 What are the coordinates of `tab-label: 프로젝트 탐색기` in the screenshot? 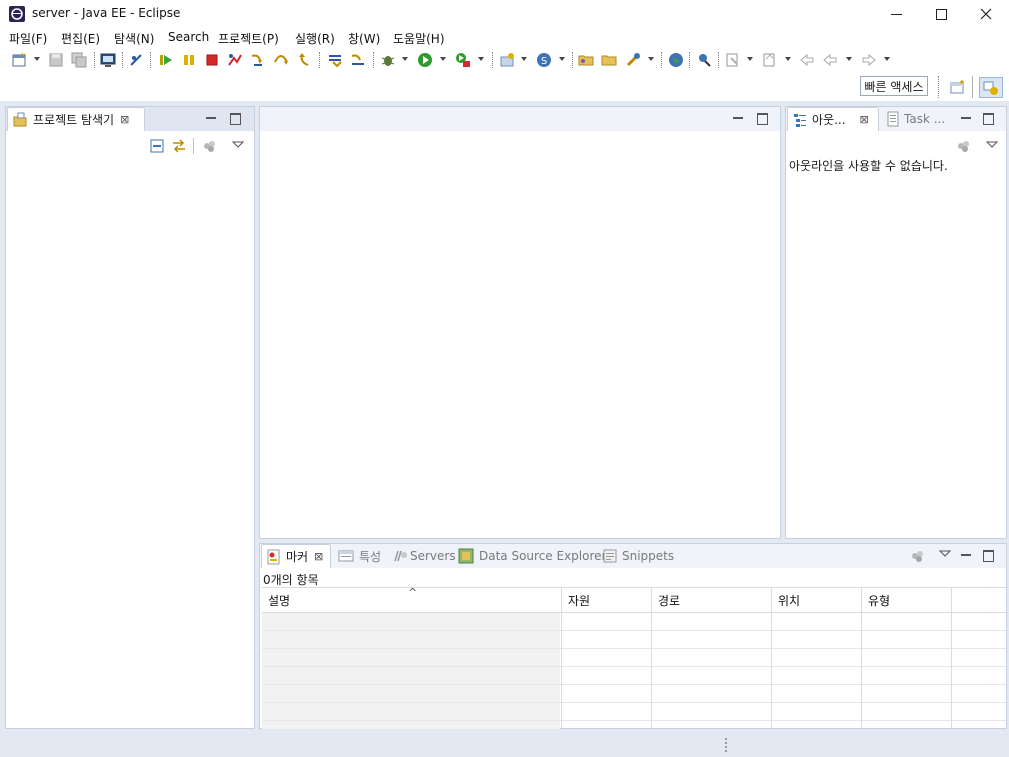 It's located at (74, 120).